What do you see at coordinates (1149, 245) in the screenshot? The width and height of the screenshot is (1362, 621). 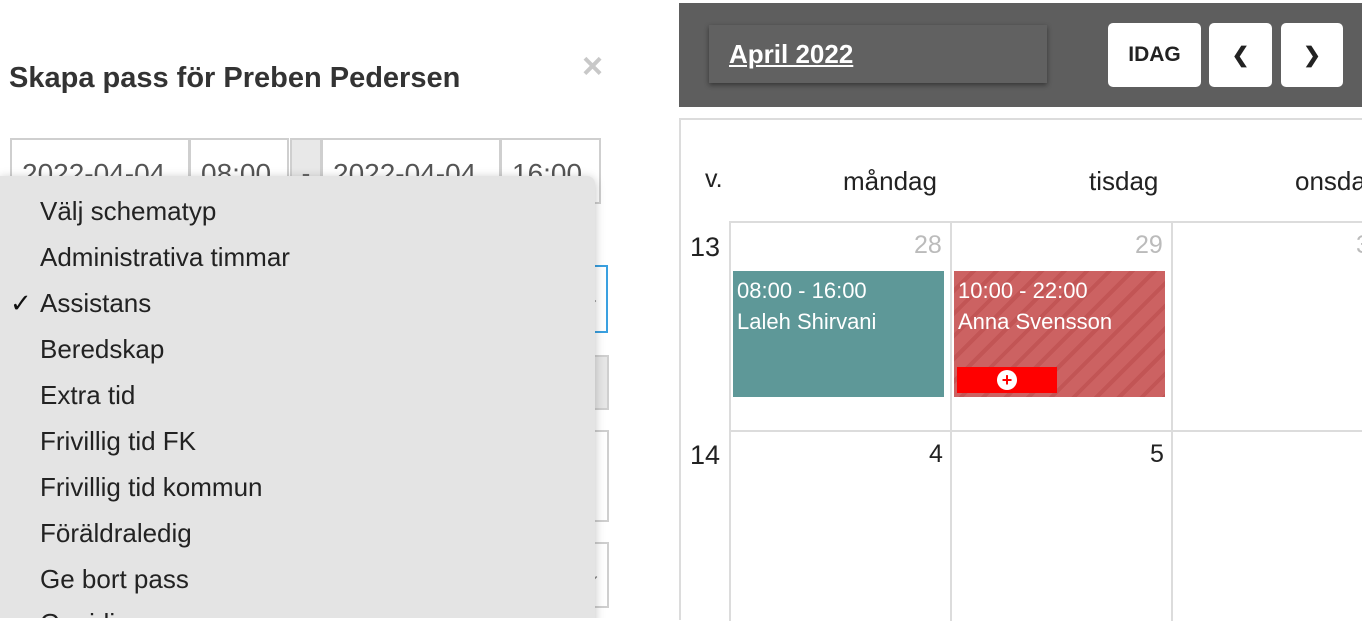 I see `day-number: 29` at bounding box center [1149, 245].